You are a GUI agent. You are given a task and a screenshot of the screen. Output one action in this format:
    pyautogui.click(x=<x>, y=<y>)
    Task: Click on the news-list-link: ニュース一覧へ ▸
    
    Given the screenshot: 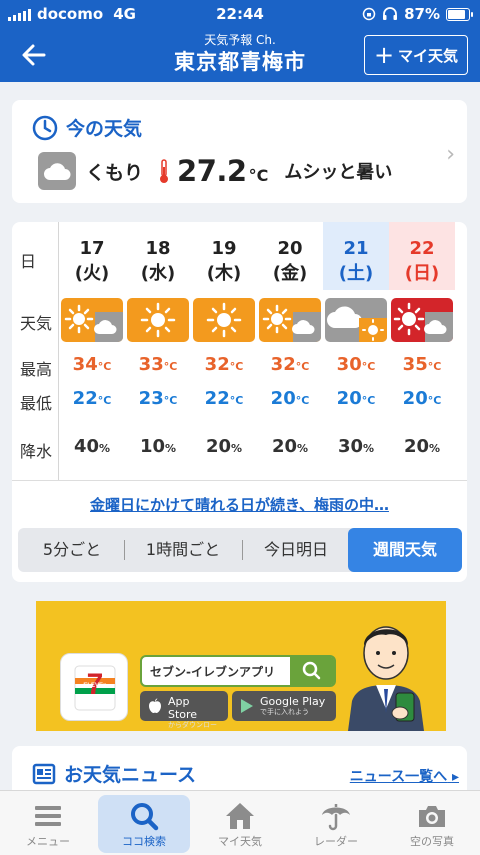 What is the action you would take?
    pyautogui.click(x=404, y=776)
    